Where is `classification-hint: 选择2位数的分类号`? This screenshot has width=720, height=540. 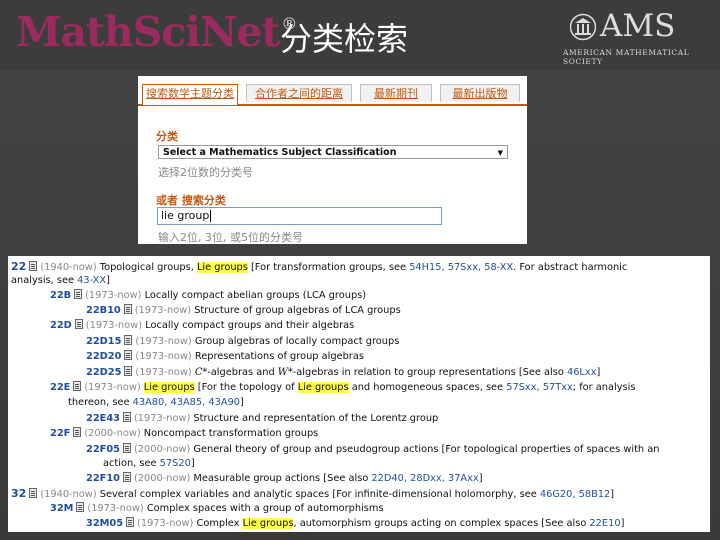
classification-hint: 选择2位数的分类号 is located at coordinates (205, 172).